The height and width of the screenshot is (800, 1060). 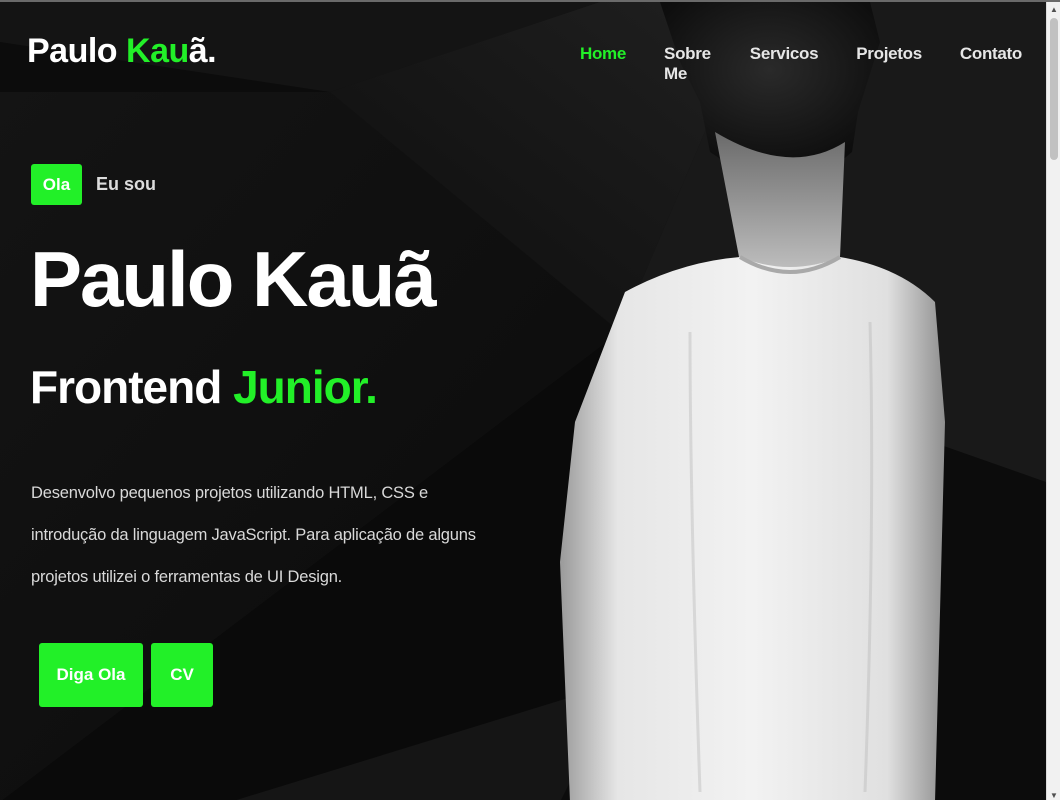 What do you see at coordinates (1053, 9) in the screenshot?
I see `arrow-up-icon: ▲` at bounding box center [1053, 9].